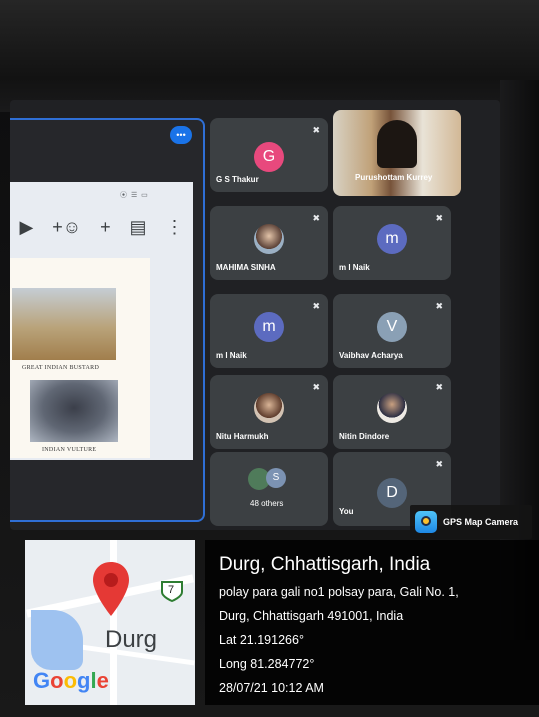  I want to click on avatar: S, so click(276, 478).